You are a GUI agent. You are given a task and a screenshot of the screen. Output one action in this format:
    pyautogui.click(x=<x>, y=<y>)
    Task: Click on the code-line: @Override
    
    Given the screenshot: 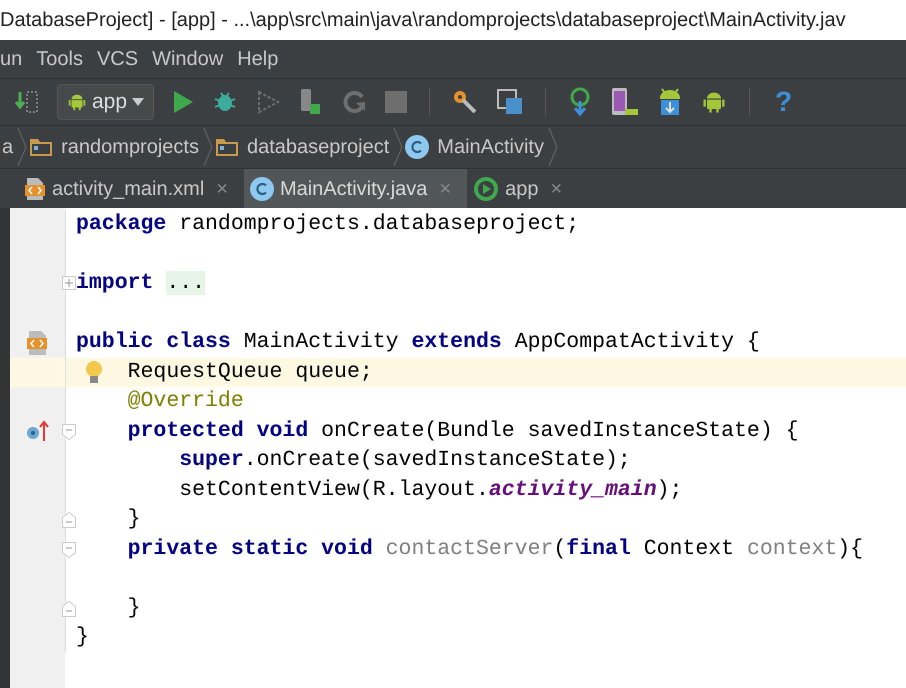 What is the action you would take?
    pyautogui.click(x=186, y=401)
    